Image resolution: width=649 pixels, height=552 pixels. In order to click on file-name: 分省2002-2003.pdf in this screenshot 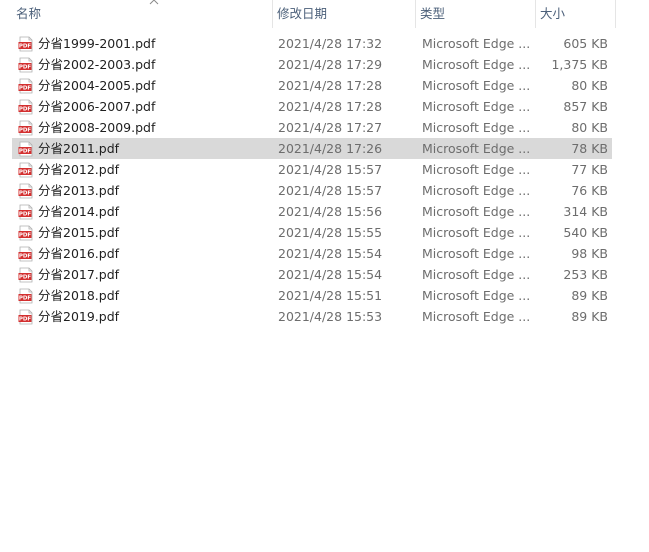, I will do `click(97, 64)`.